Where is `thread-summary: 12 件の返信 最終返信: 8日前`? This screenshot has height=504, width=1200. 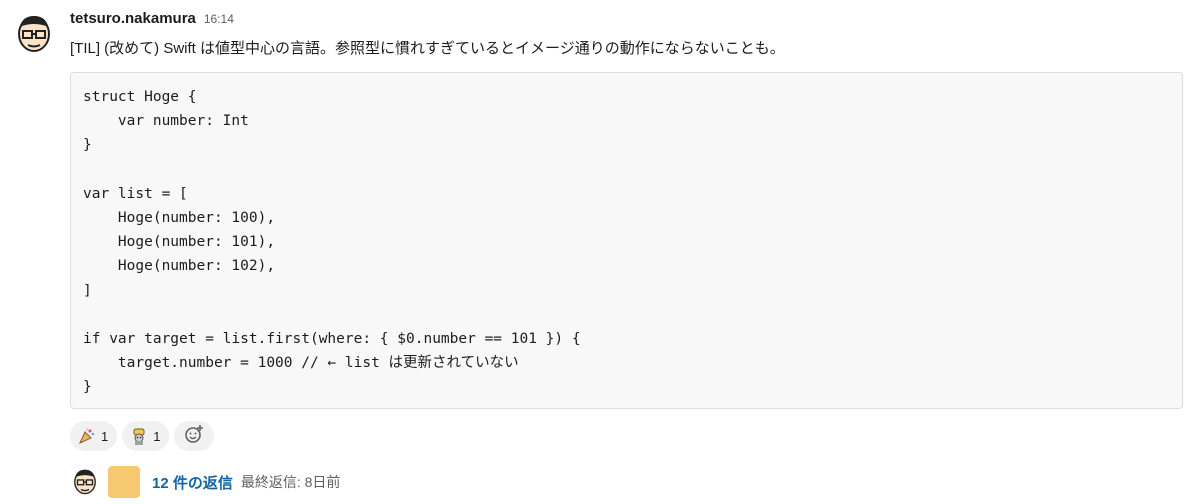
thread-summary: 12 件の返信 最終返信: 8日前 is located at coordinates (205, 482).